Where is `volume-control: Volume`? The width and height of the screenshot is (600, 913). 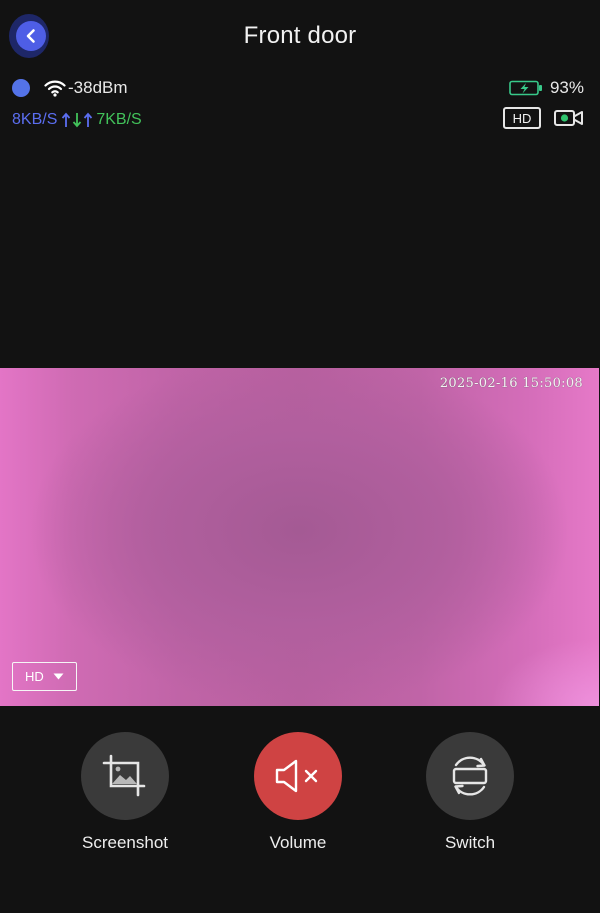 volume-control: Volume is located at coordinates (298, 792).